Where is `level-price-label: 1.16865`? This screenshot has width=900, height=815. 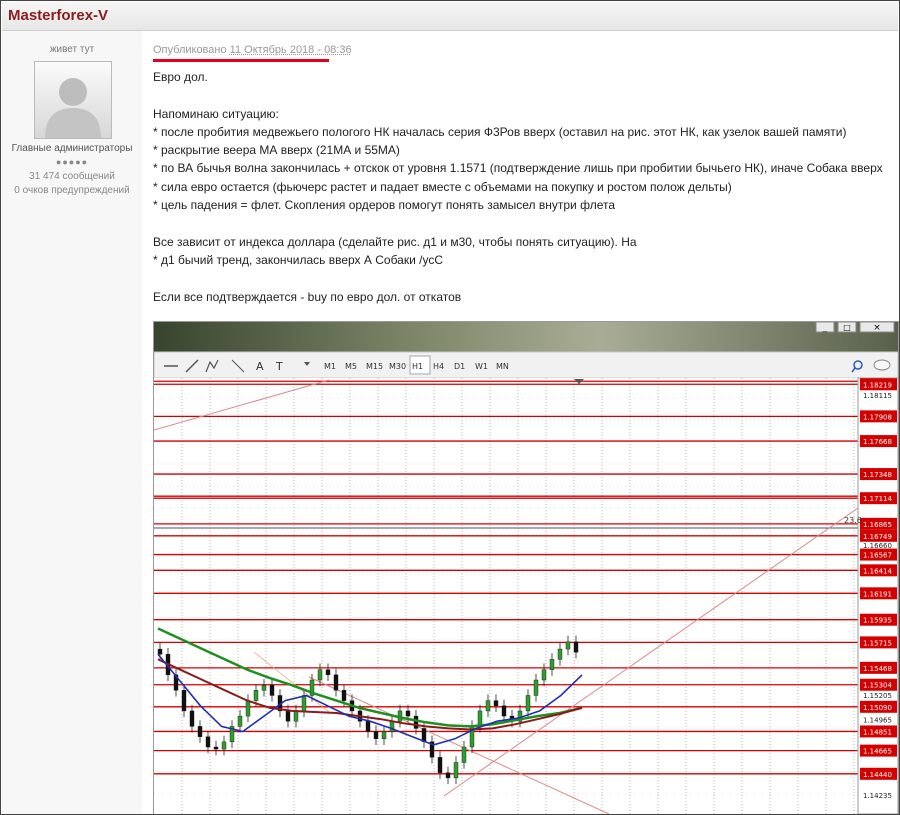 level-price-label: 1.16865 is located at coordinates (877, 525).